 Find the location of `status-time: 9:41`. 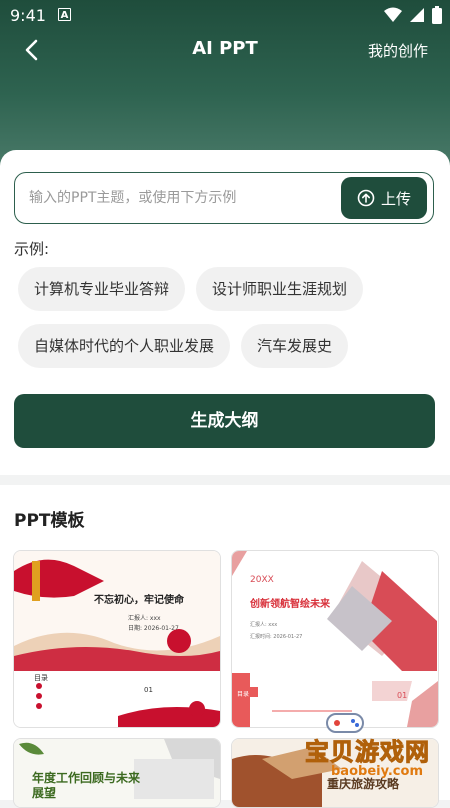

status-time: 9:41 is located at coordinates (28, 15).